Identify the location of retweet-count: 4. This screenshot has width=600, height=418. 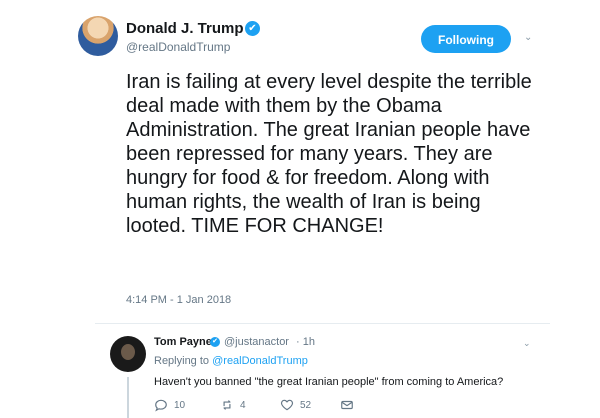
(243, 405).